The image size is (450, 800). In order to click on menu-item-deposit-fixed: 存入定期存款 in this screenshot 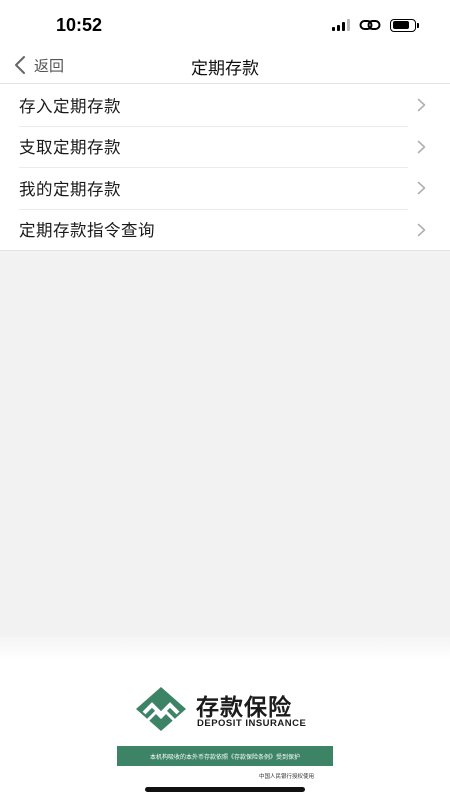, I will do `click(225, 105)`.